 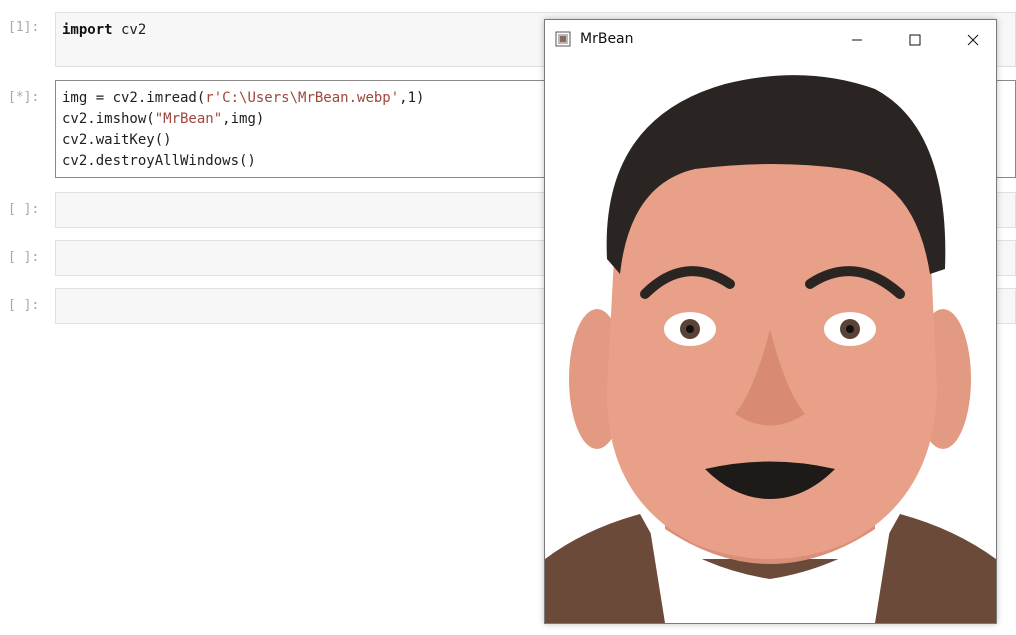 What do you see at coordinates (607, 39) in the screenshot?
I see `window-title: MrBean` at bounding box center [607, 39].